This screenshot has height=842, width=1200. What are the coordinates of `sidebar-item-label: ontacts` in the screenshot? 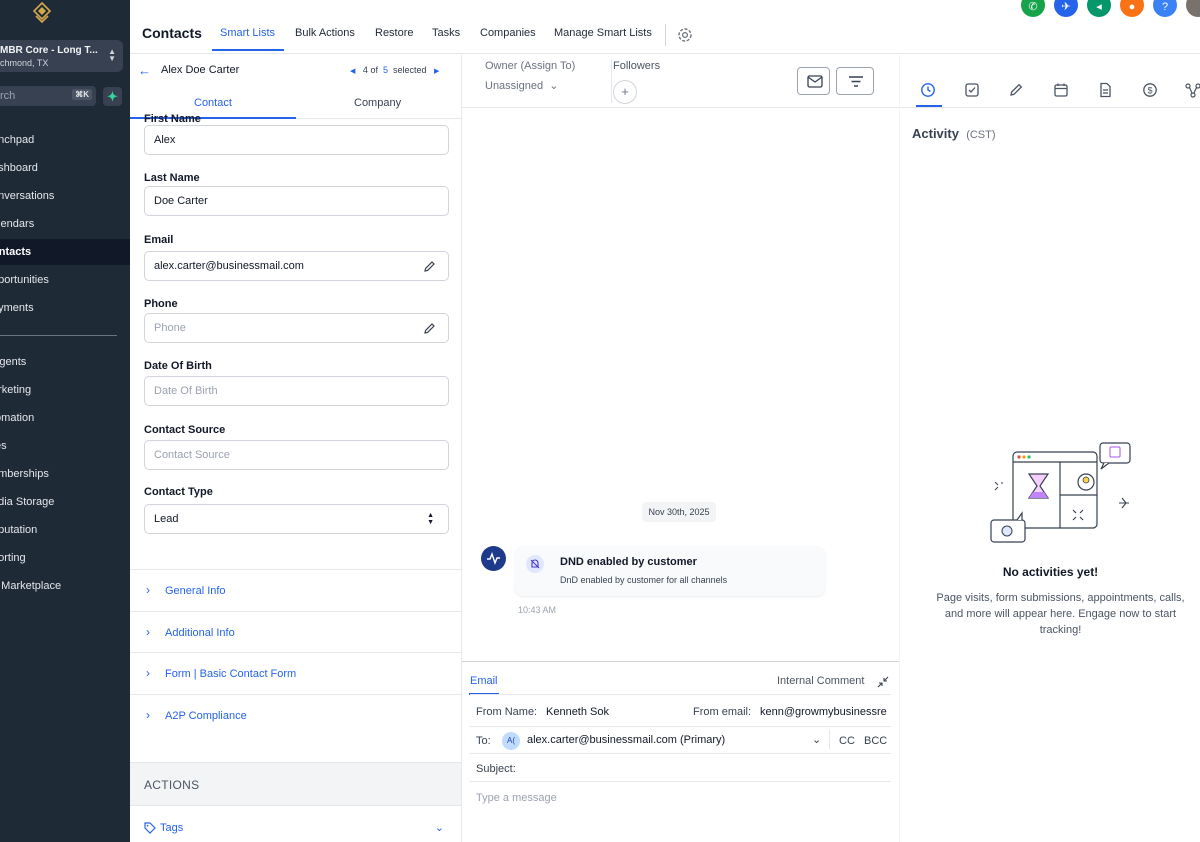 It's located at (16, 252).